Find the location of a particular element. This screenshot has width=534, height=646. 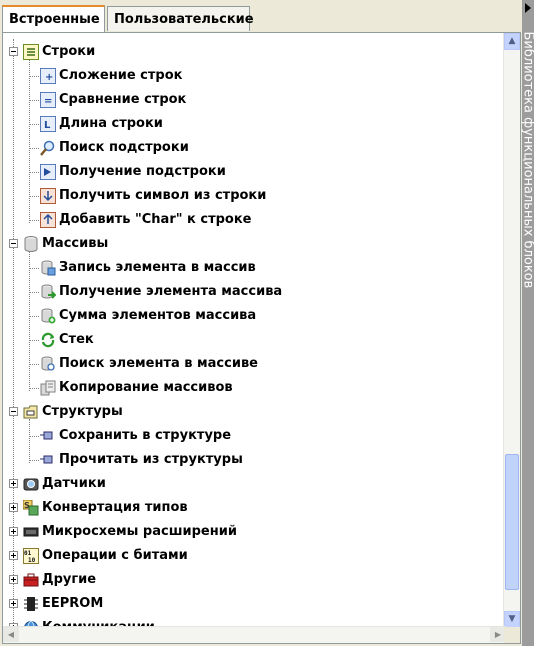

append-char-icon is located at coordinates (48, 220).